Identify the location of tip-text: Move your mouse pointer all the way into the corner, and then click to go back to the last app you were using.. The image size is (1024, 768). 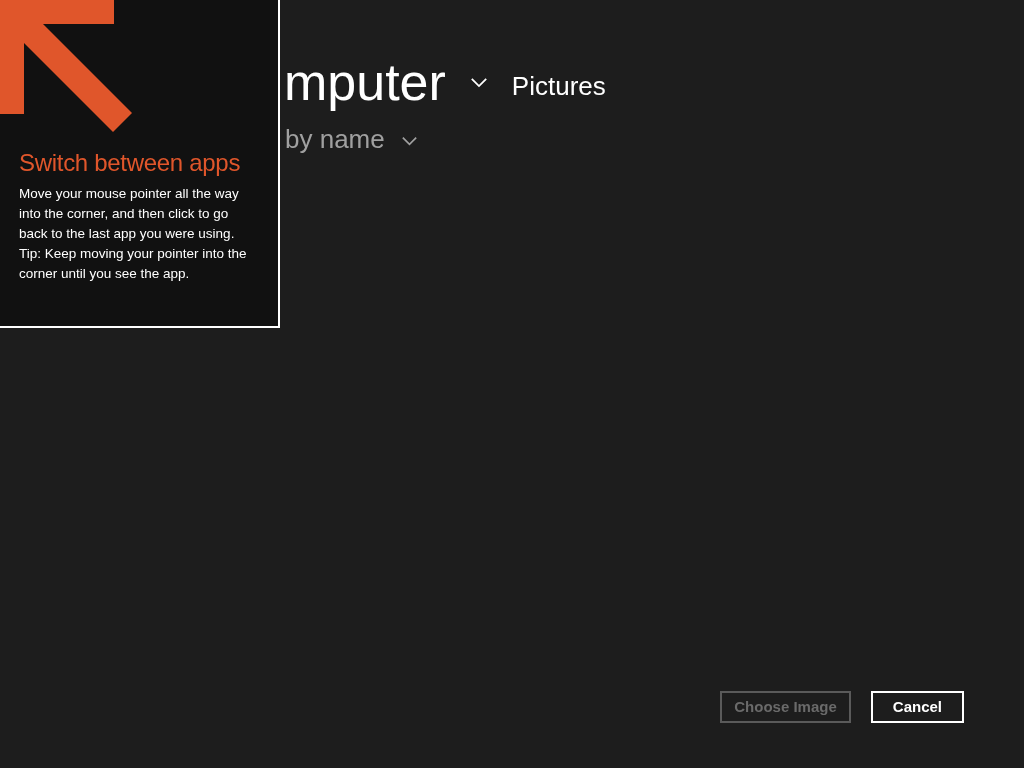
(129, 214).